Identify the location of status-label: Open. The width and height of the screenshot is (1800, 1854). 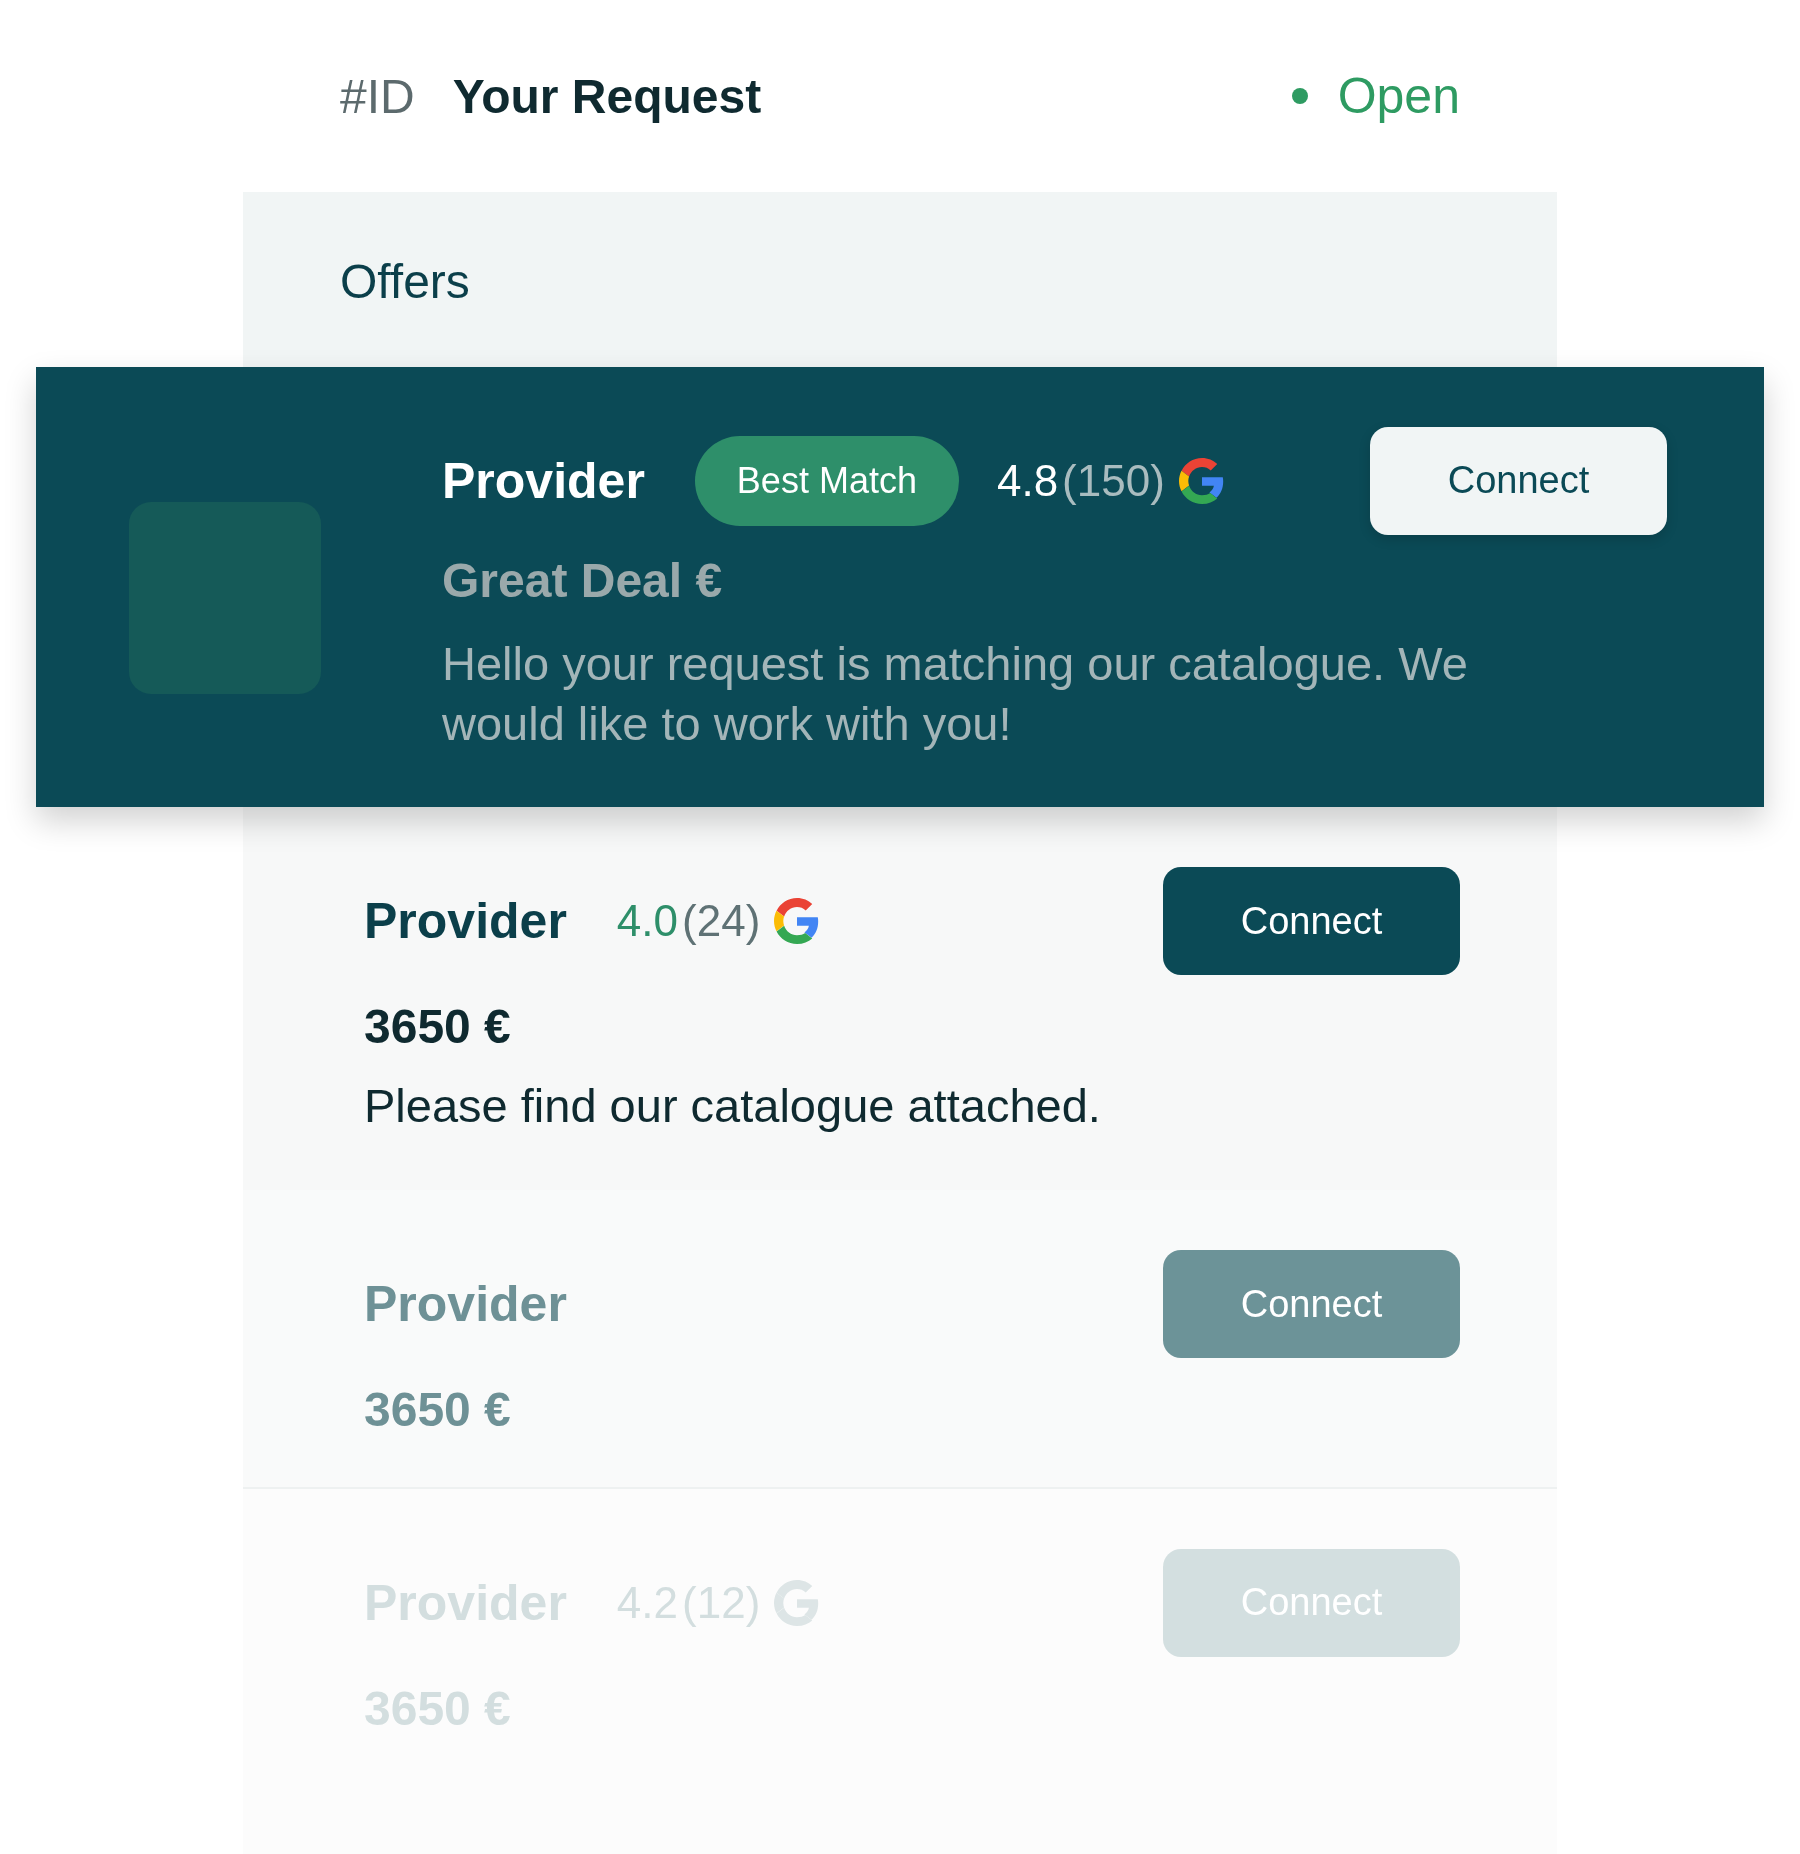
(1398, 96).